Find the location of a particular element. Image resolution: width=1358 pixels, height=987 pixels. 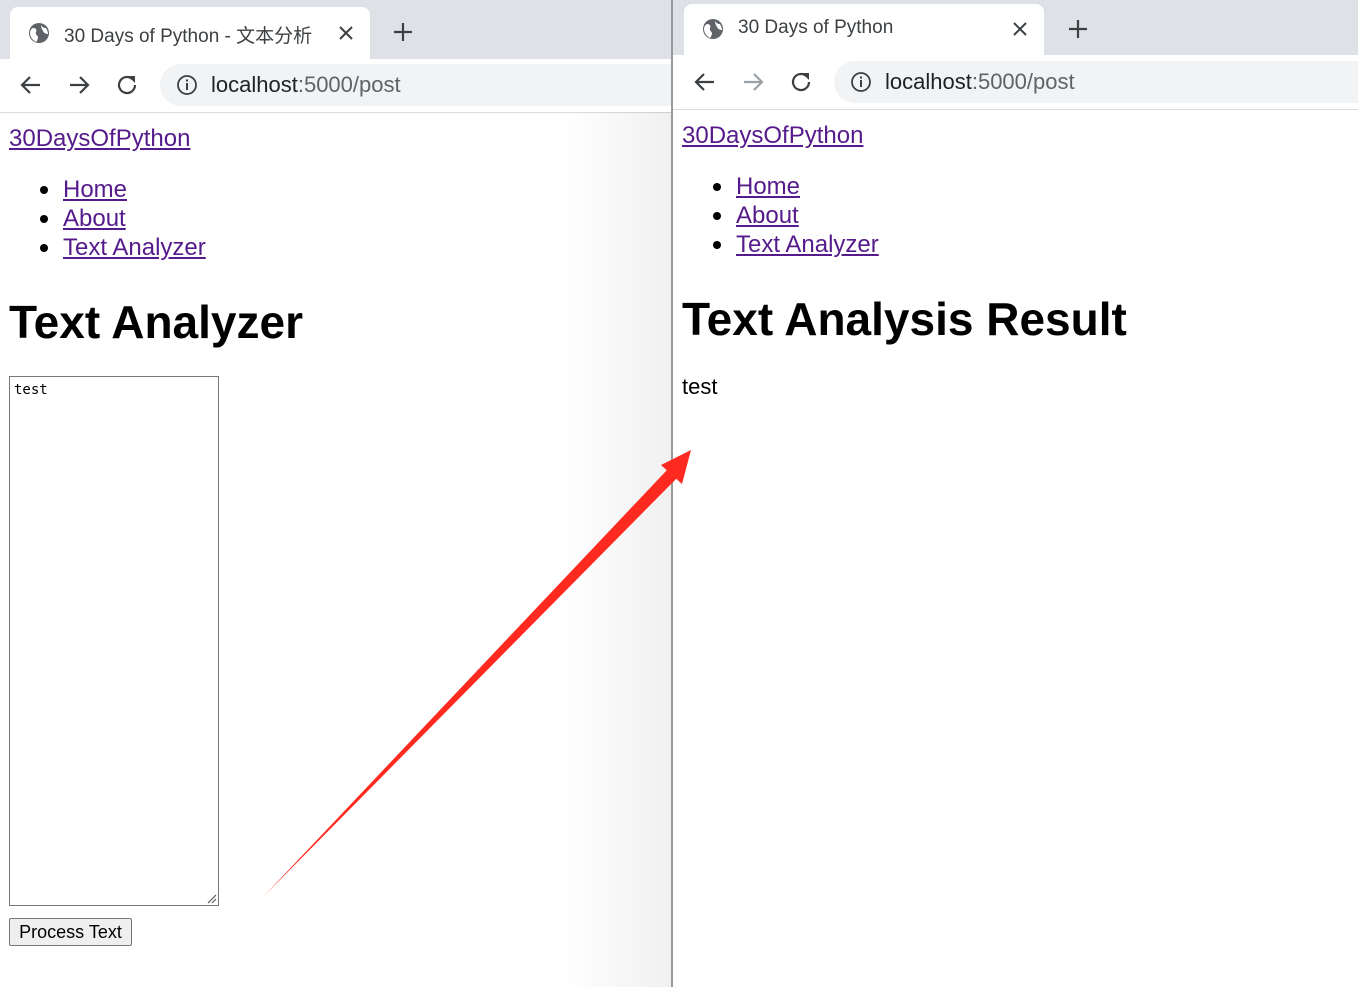

text-input-area: test is located at coordinates (114, 641).